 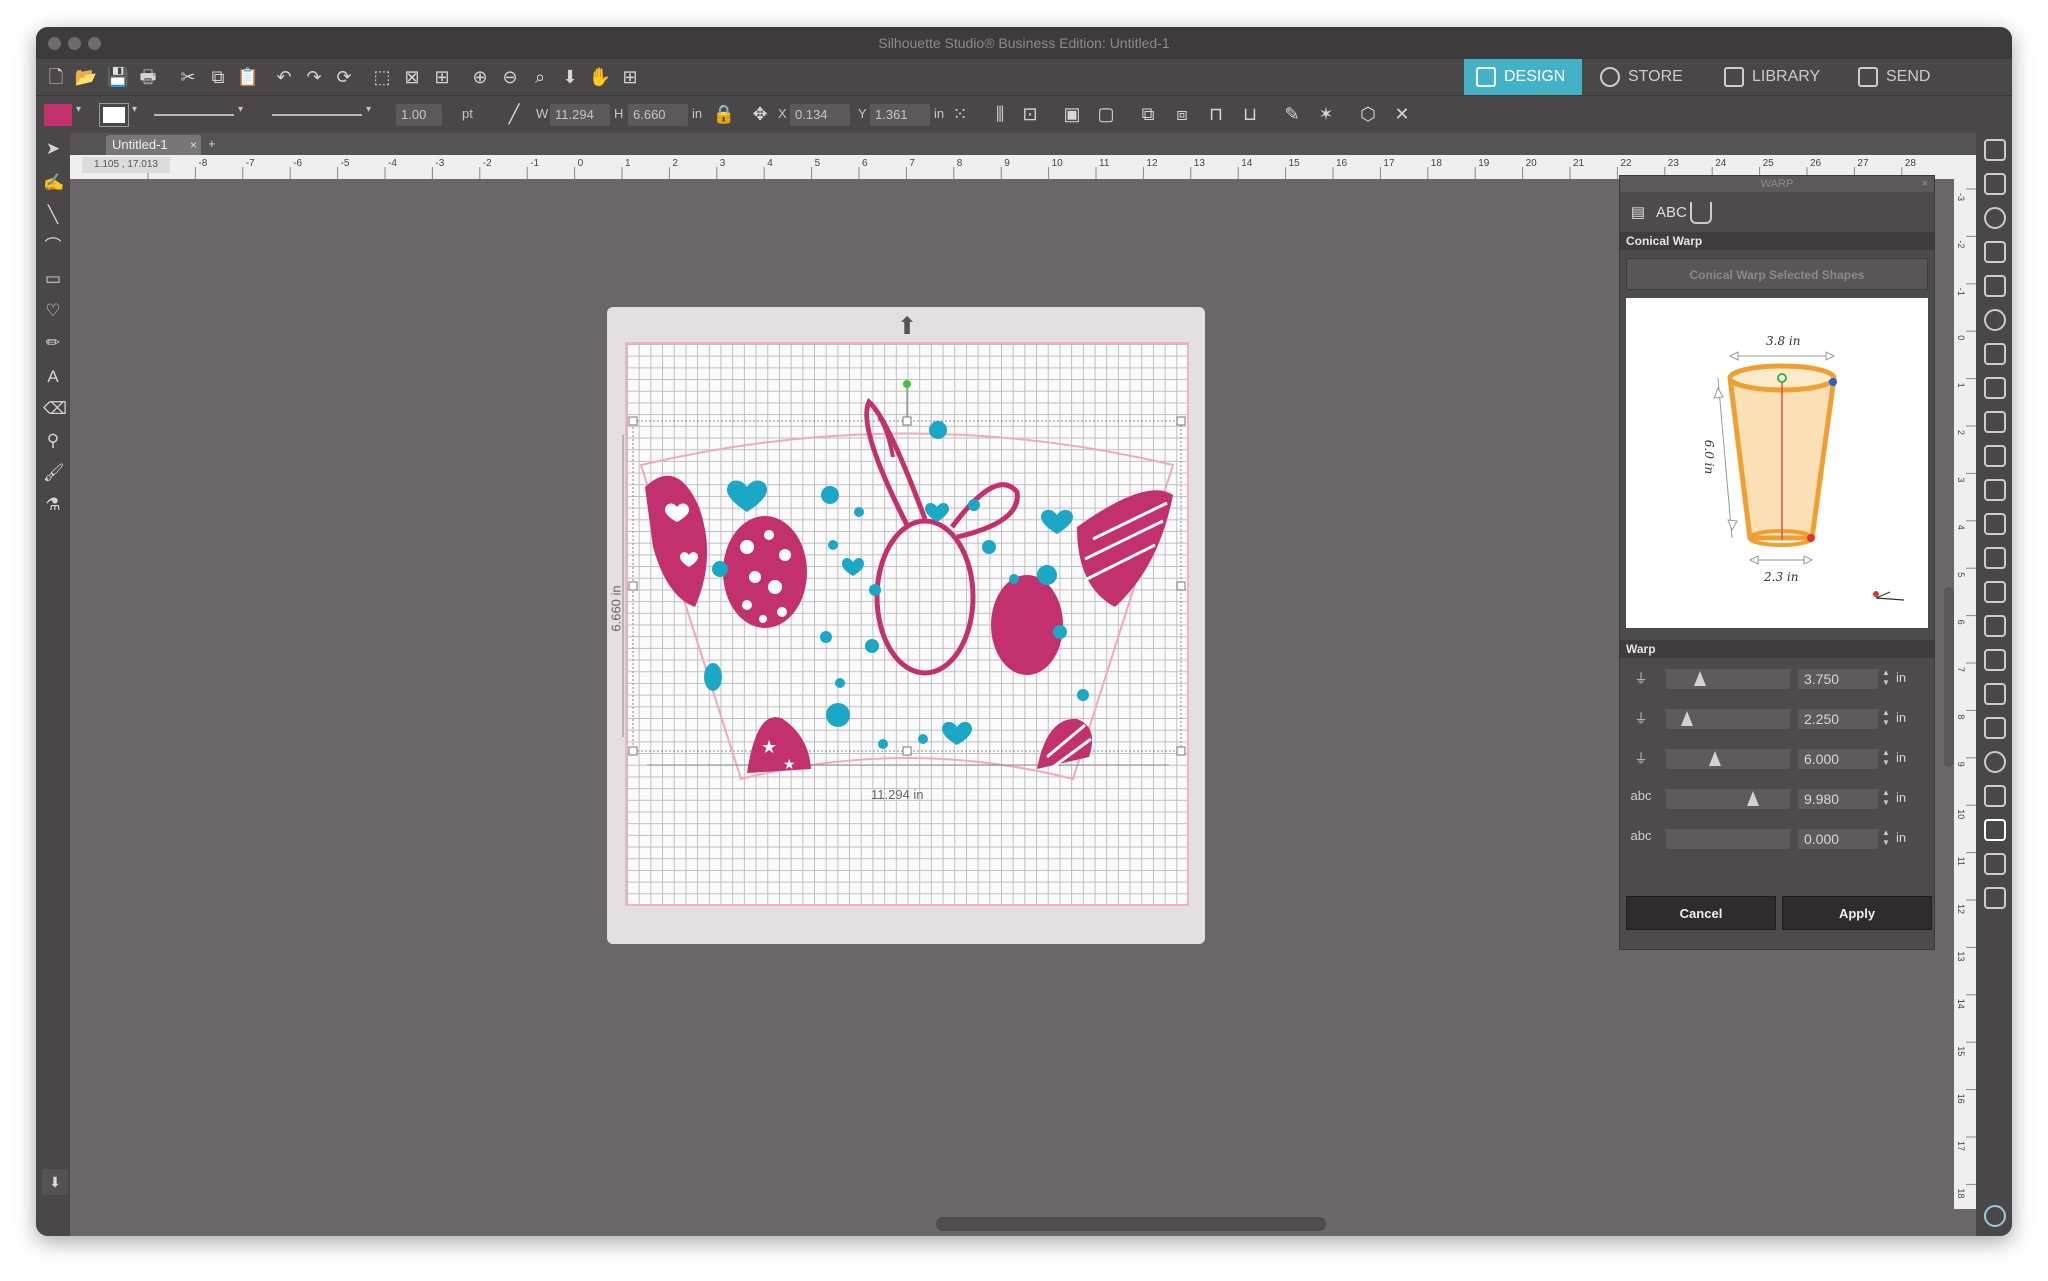 I want to click on zoom-out-icon: ⊖, so click(x=510, y=77).